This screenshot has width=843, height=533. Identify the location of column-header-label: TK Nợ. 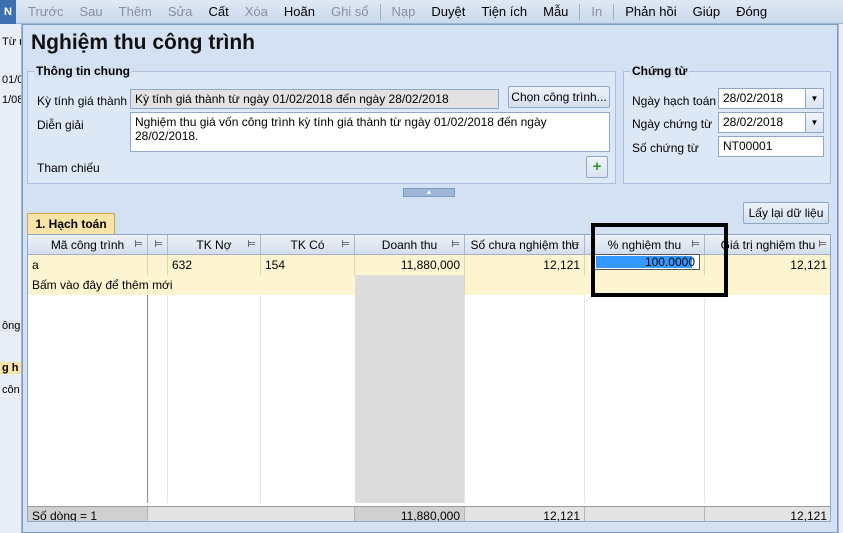
(214, 245).